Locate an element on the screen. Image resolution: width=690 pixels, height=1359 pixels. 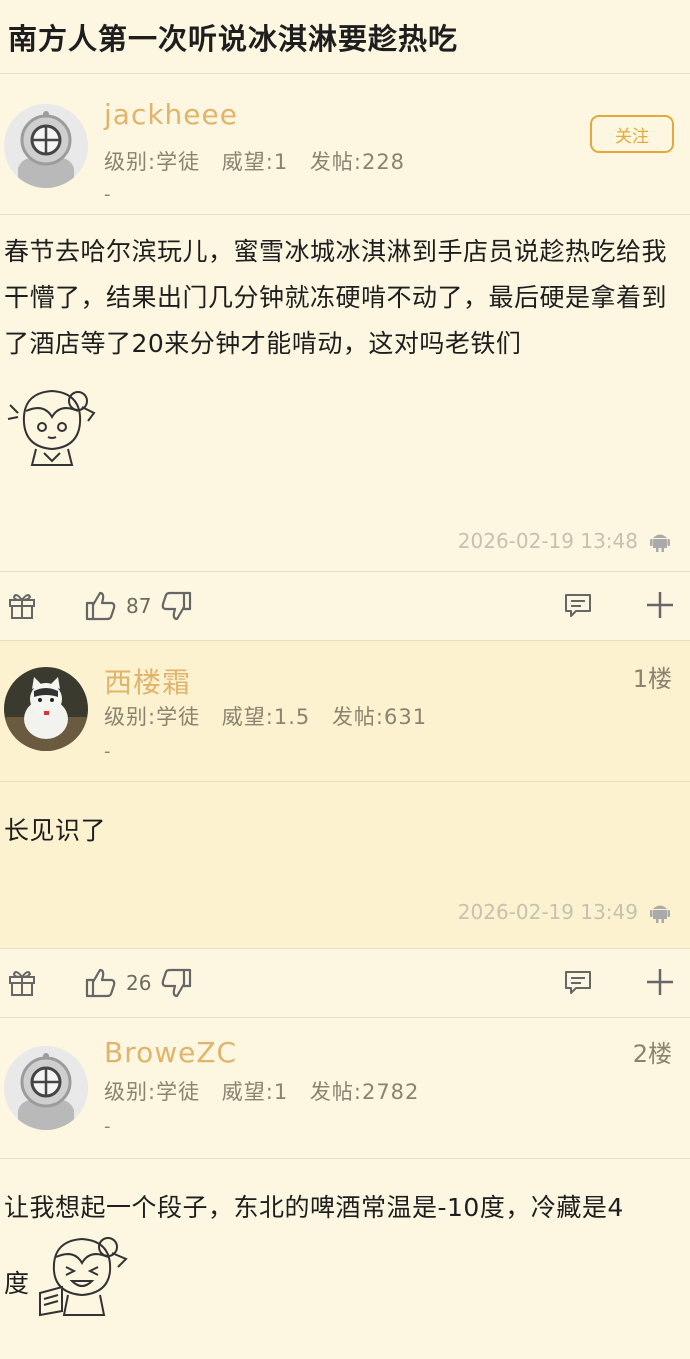
like-area: 26 is located at coordinates (138, 983).